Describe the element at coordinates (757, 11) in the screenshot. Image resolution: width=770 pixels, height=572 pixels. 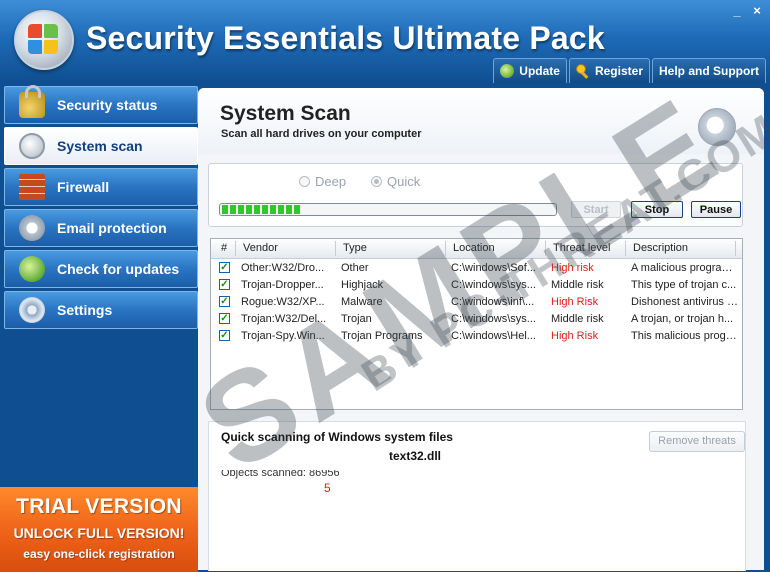
I see `close-button: ×` at that location.